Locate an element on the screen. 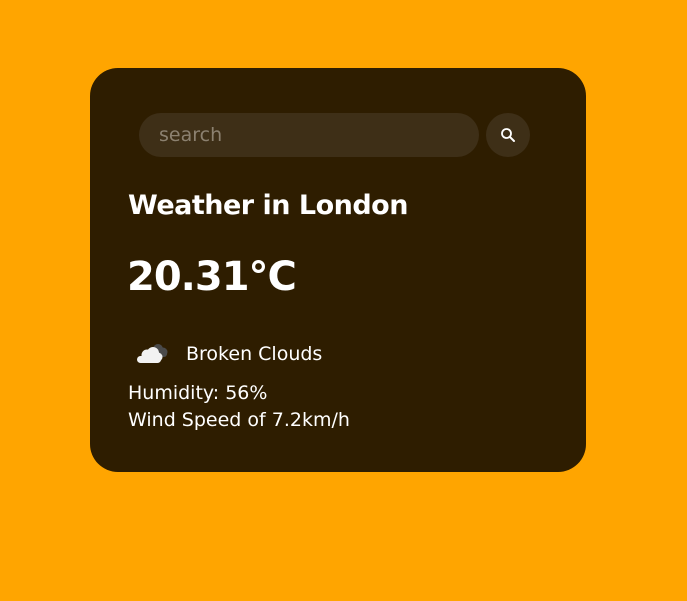 The image size is (687, 601). weather-condition: Broken Clouds is located at coordinates (228, 354).